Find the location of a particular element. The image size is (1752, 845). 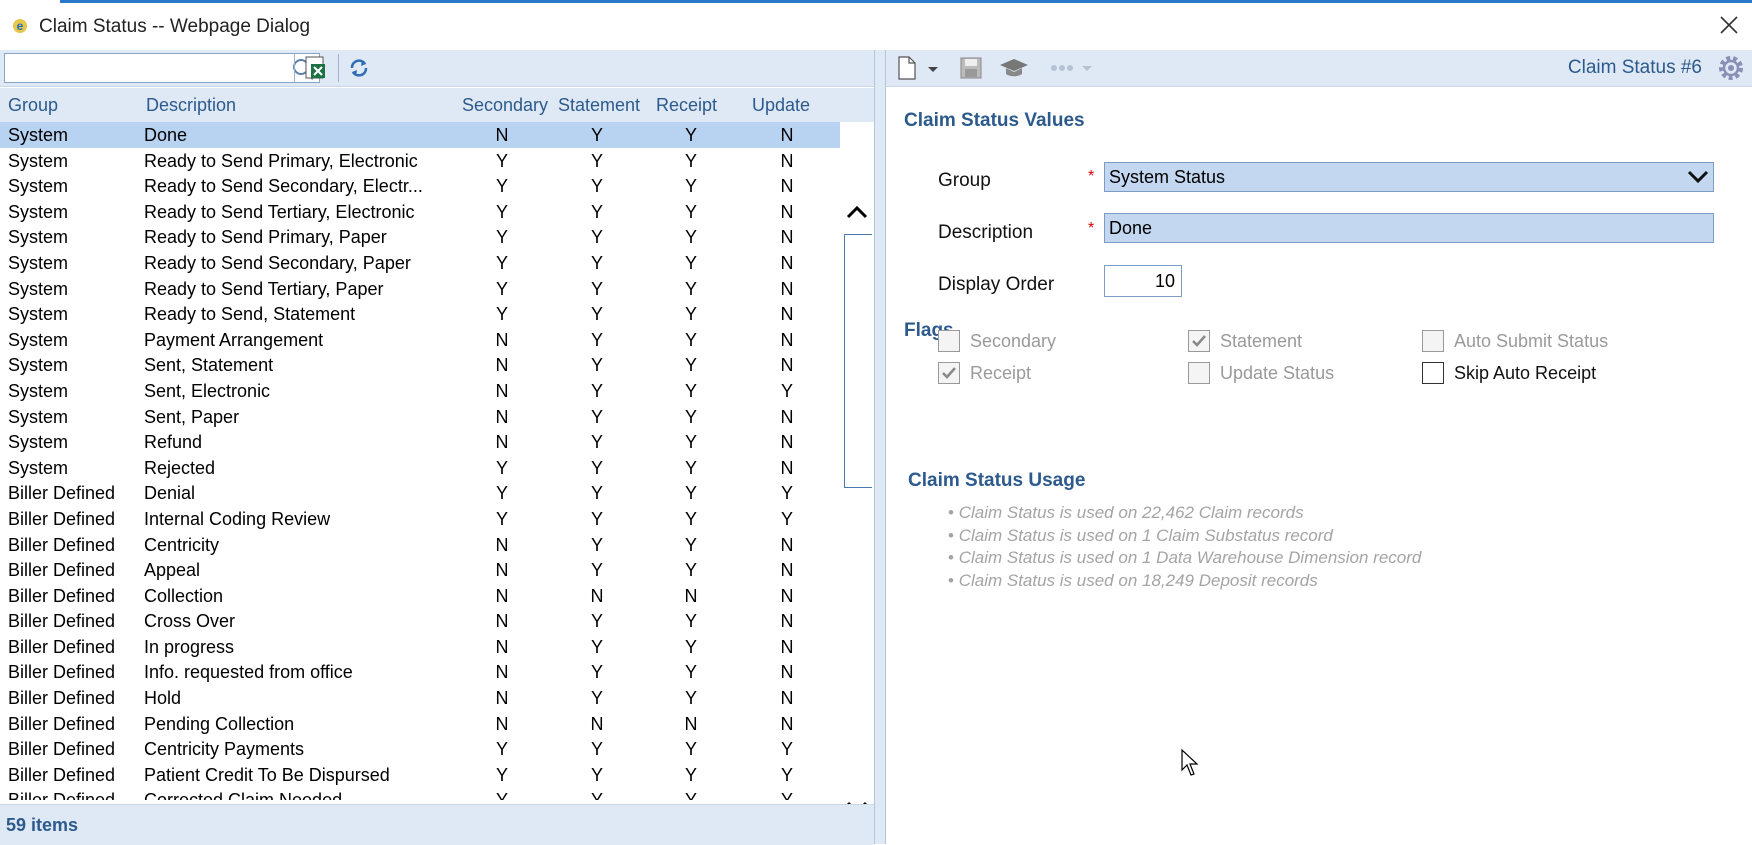

more-button is located at coordinates (1073, 68).